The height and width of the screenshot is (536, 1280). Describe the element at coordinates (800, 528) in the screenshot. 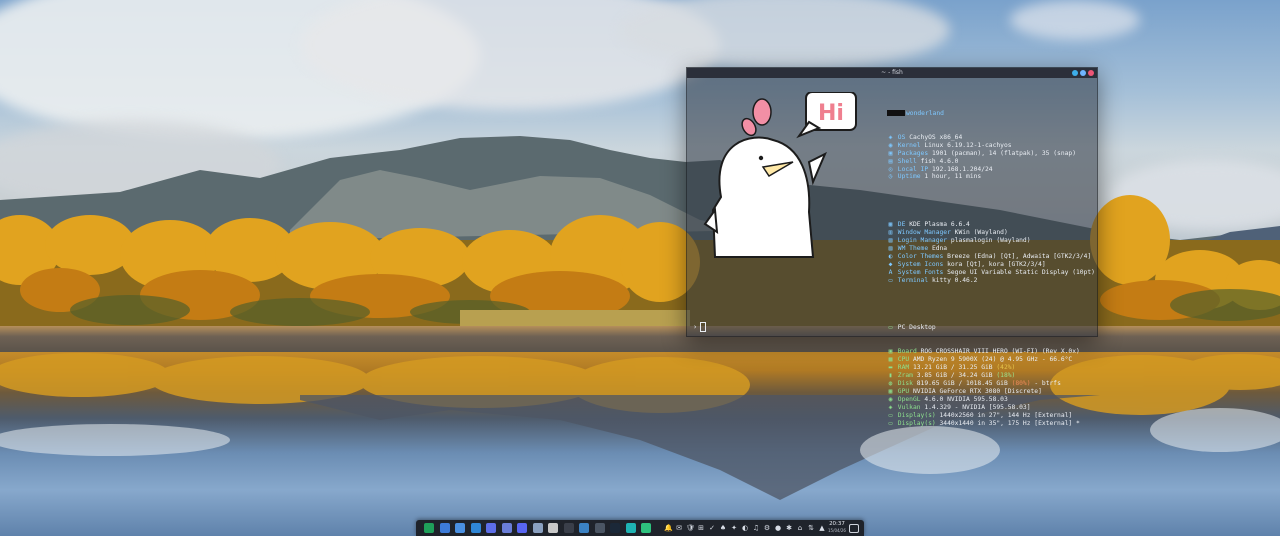

I see `tray-icon: ⌂` at that location.